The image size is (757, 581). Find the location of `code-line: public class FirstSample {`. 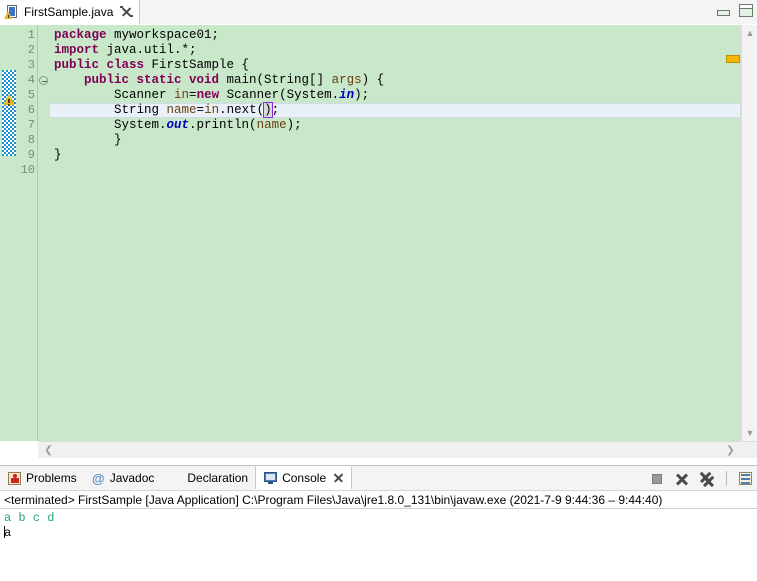

code-line: public class FirstSample { is located at coordinates (403, 65).